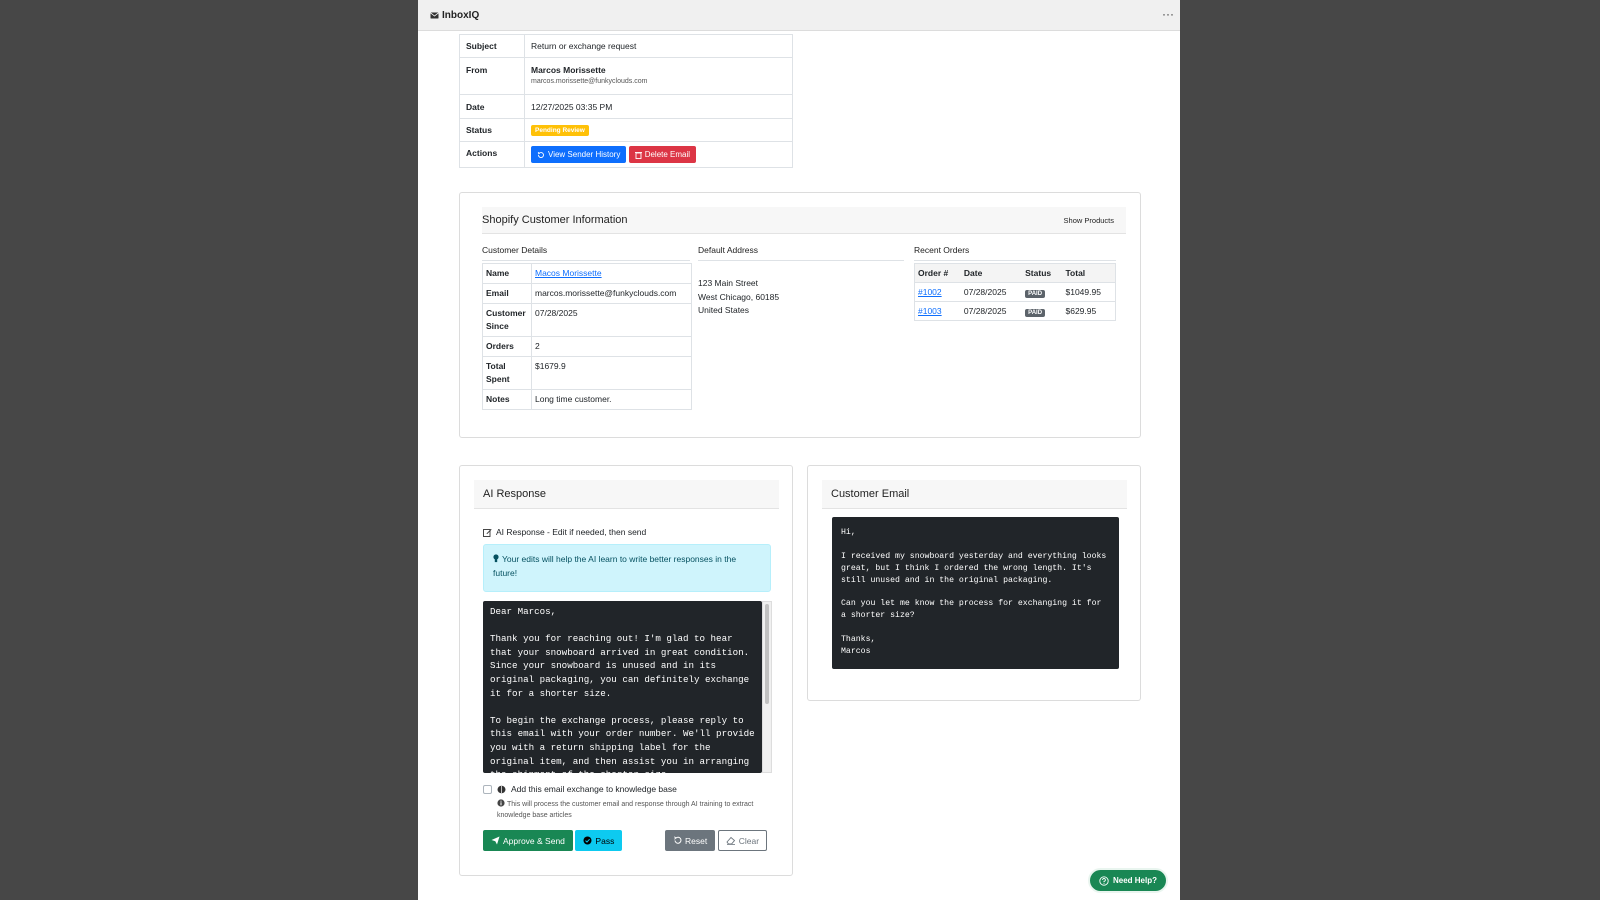 Image resolution: width=1600 pixels, height=900 pixels. What do you see at coordinates (584, 154) in the screenshot?
I see `view-sender-history-label: View Sender History` at bounding box center [584, 154].